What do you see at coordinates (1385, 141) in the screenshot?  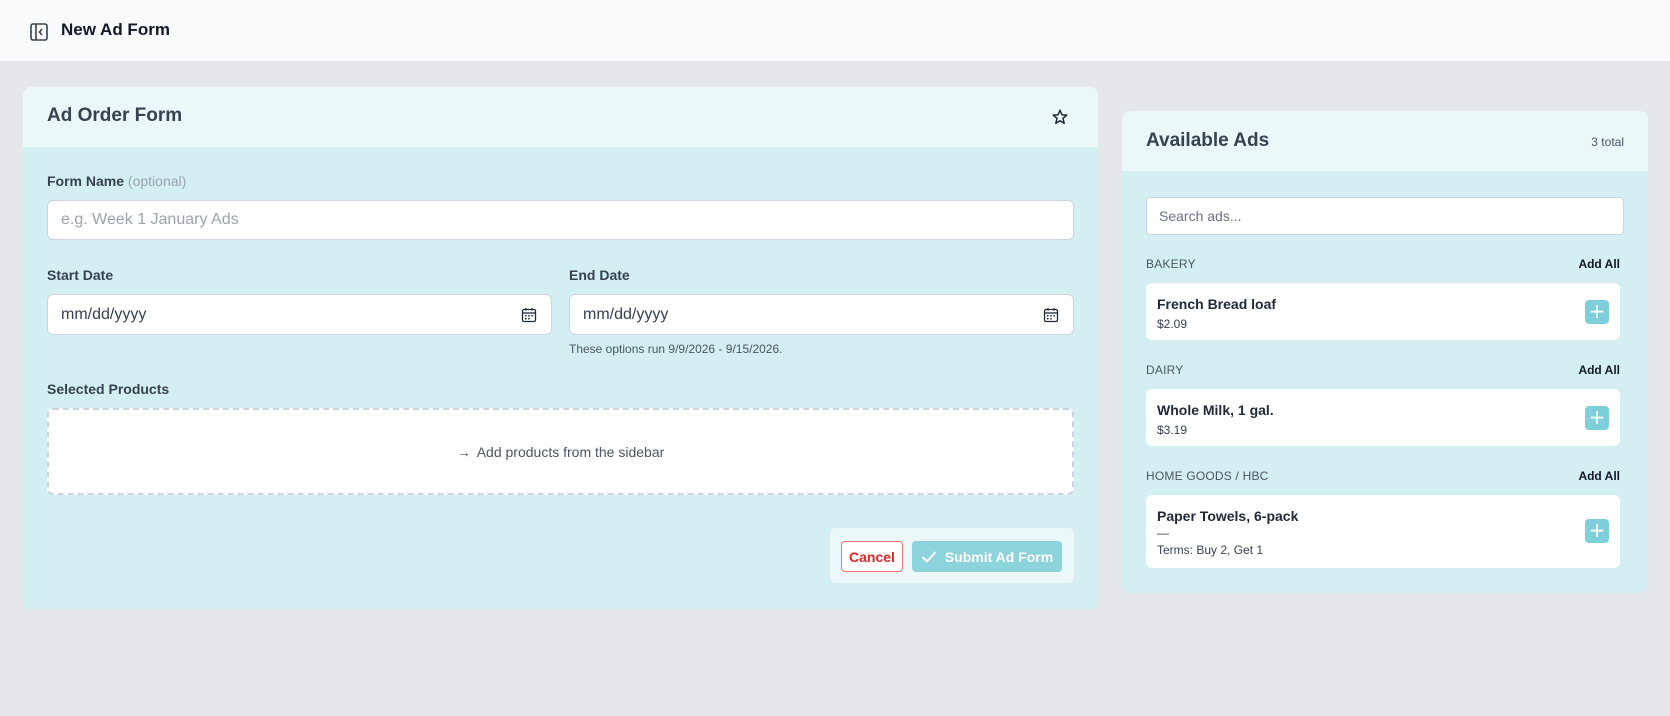 I see `available-ads-header: Available Ads 3 total` at bounding box center [1385, 141].